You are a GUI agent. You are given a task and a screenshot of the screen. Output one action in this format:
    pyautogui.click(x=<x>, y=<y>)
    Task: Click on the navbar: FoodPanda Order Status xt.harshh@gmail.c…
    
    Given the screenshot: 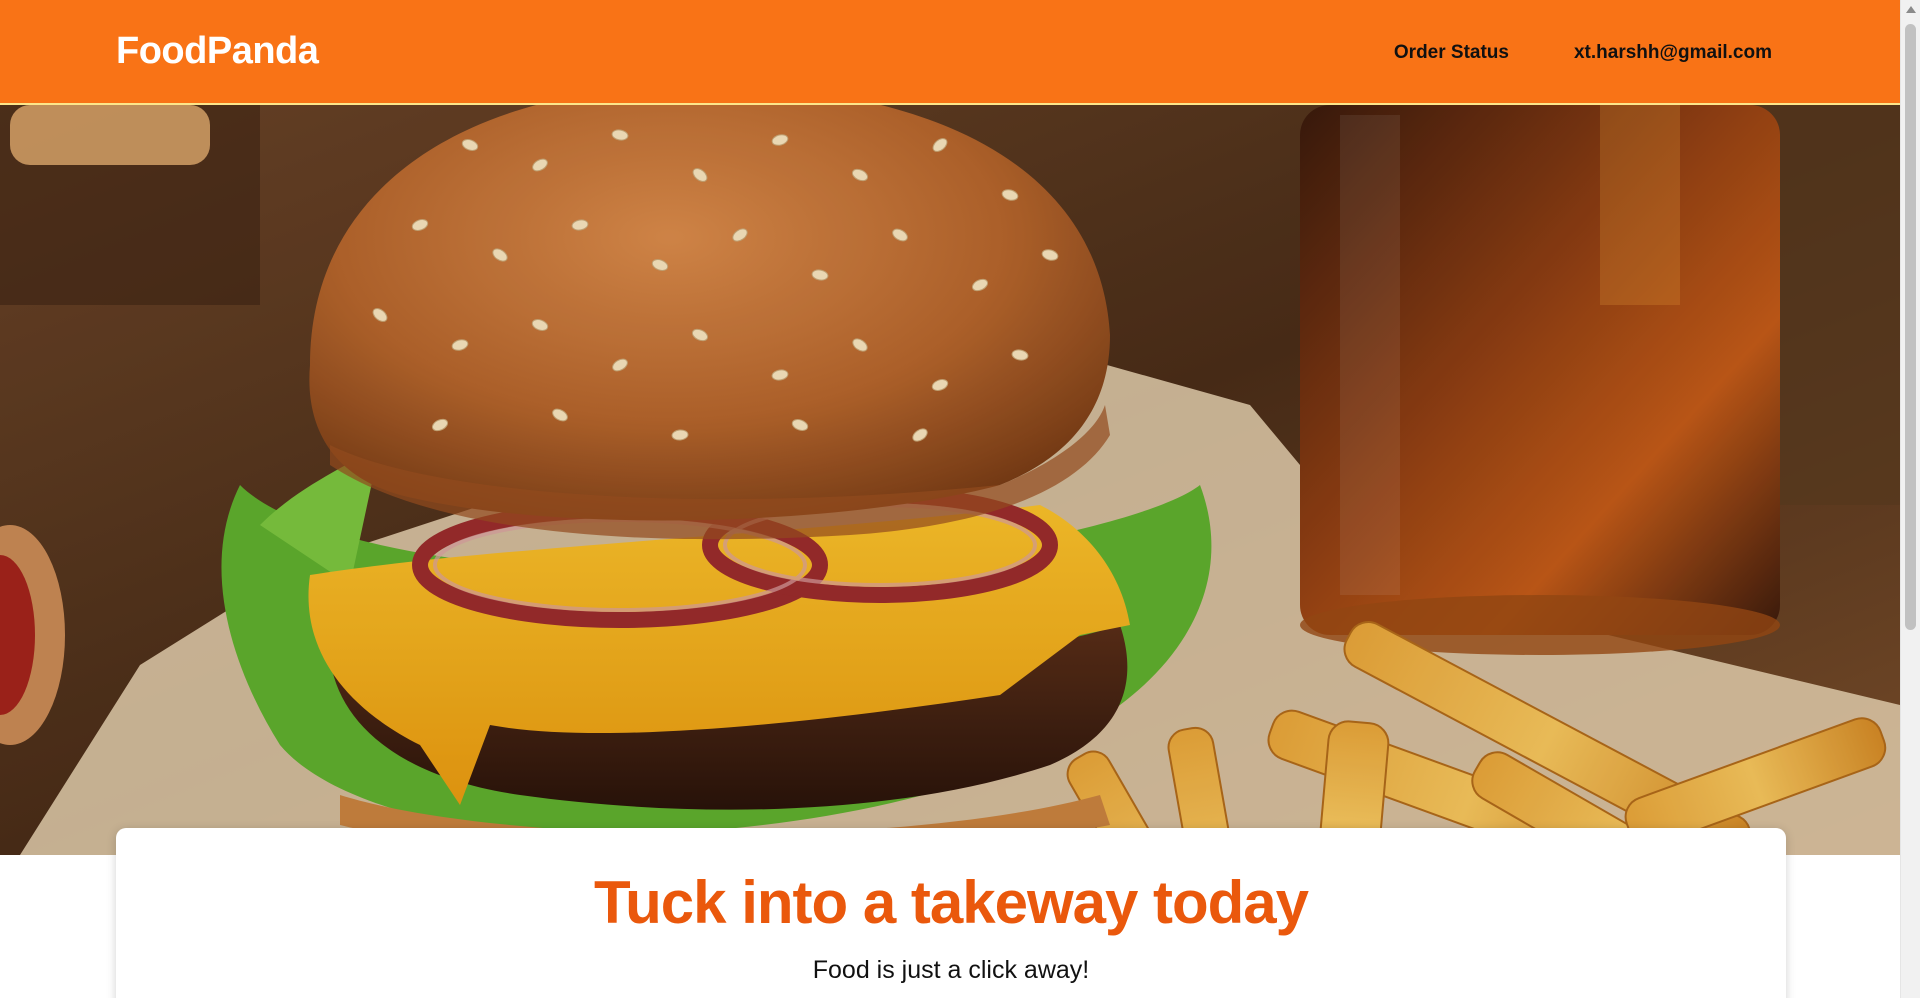 What is the action you would take?
    pyautogui.click(x=950, y=52)
    